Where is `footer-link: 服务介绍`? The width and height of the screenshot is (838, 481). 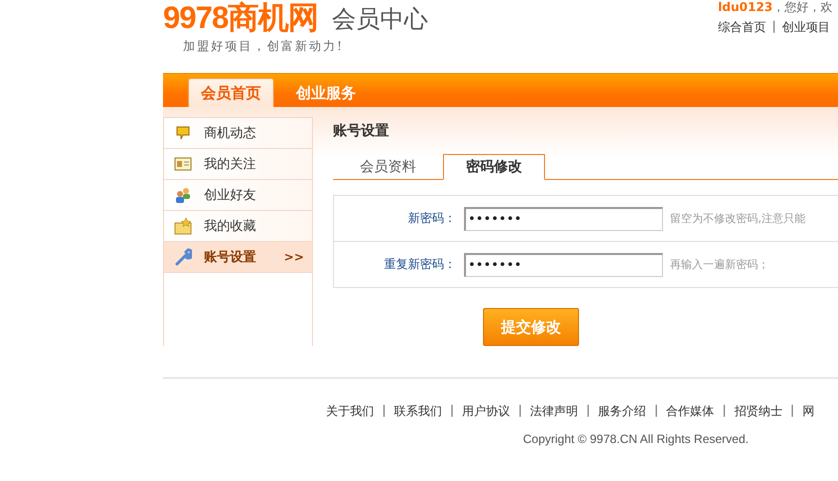
footer-link: 服务介绍 is located at coordinates (622, 411).